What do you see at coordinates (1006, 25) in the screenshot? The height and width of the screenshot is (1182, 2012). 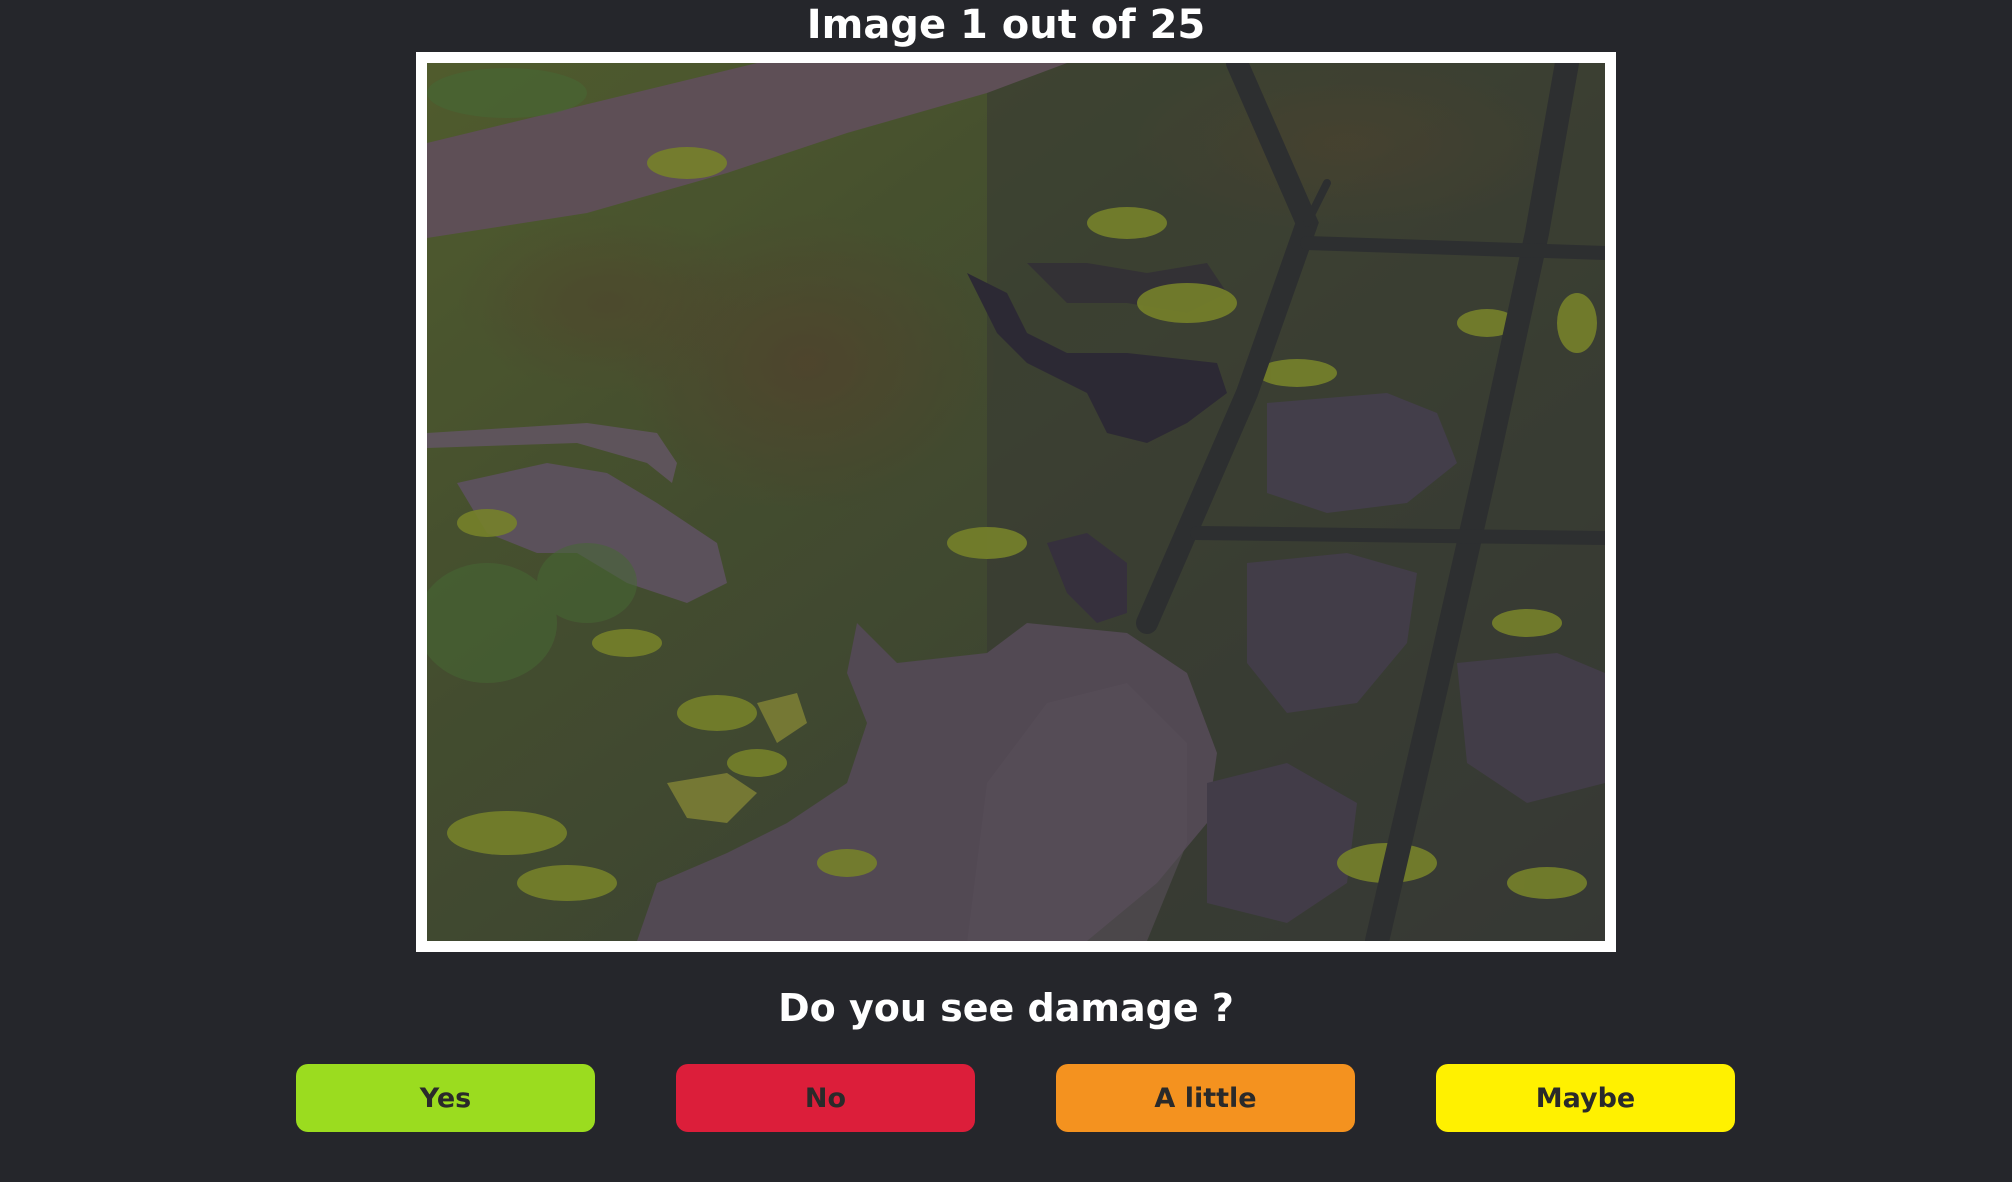 I see `page-title: Image 1 out of 25` at bounding box center [1006, 25].